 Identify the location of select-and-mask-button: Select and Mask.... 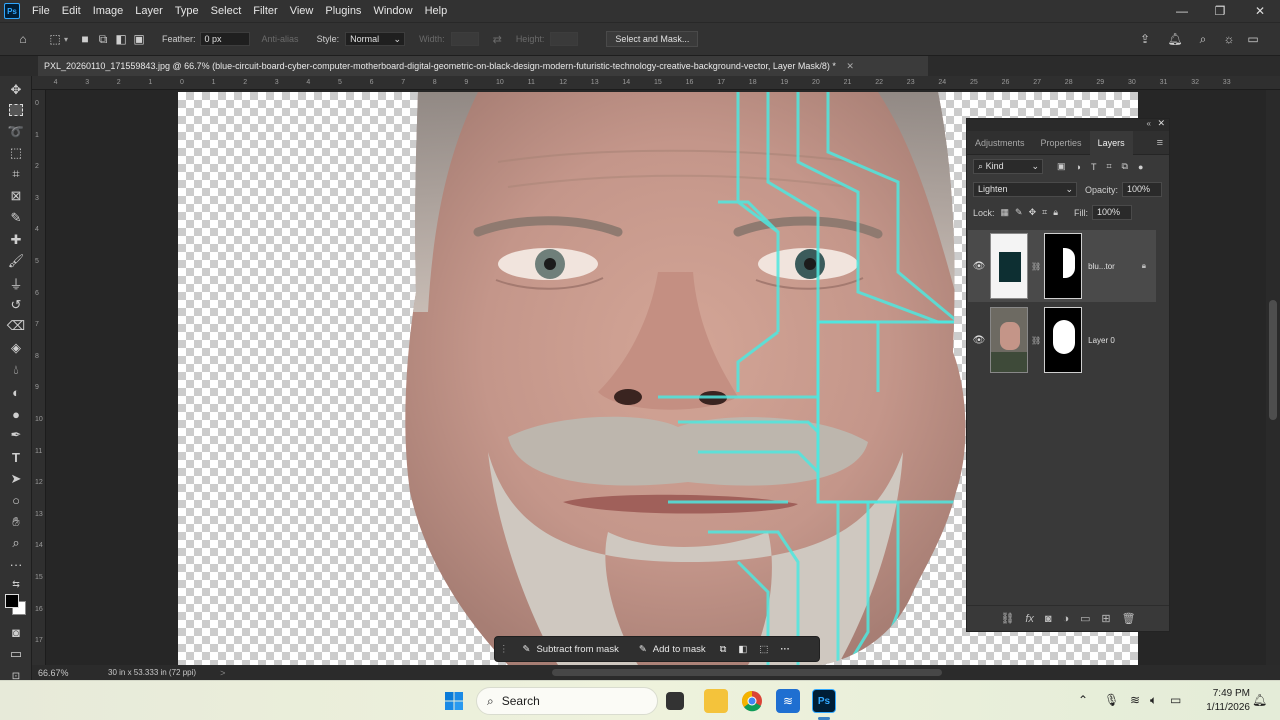
(652, 39).